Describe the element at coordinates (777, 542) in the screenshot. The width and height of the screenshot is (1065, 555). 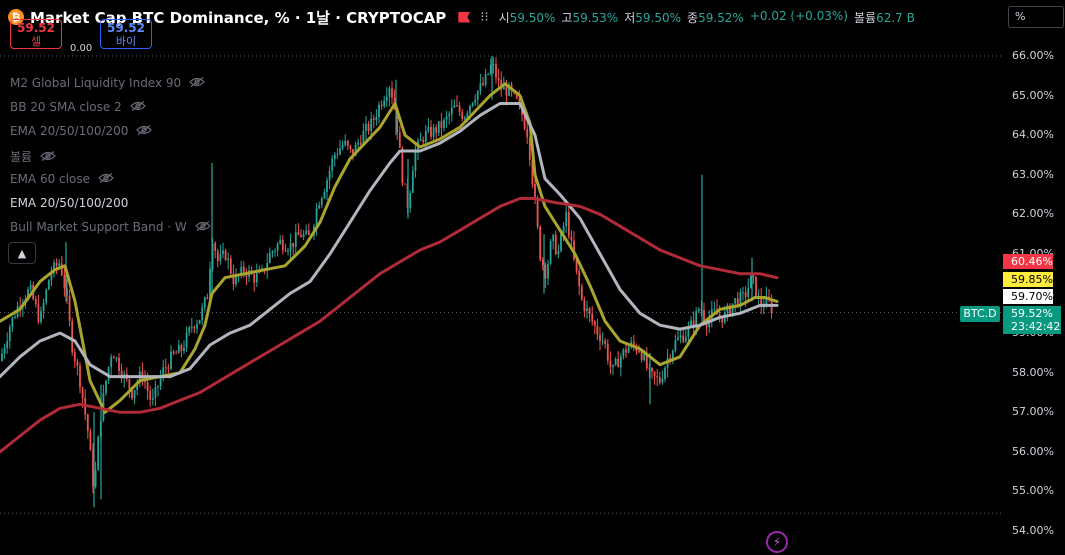
I see `lightning-icon: ⚡` at that location.